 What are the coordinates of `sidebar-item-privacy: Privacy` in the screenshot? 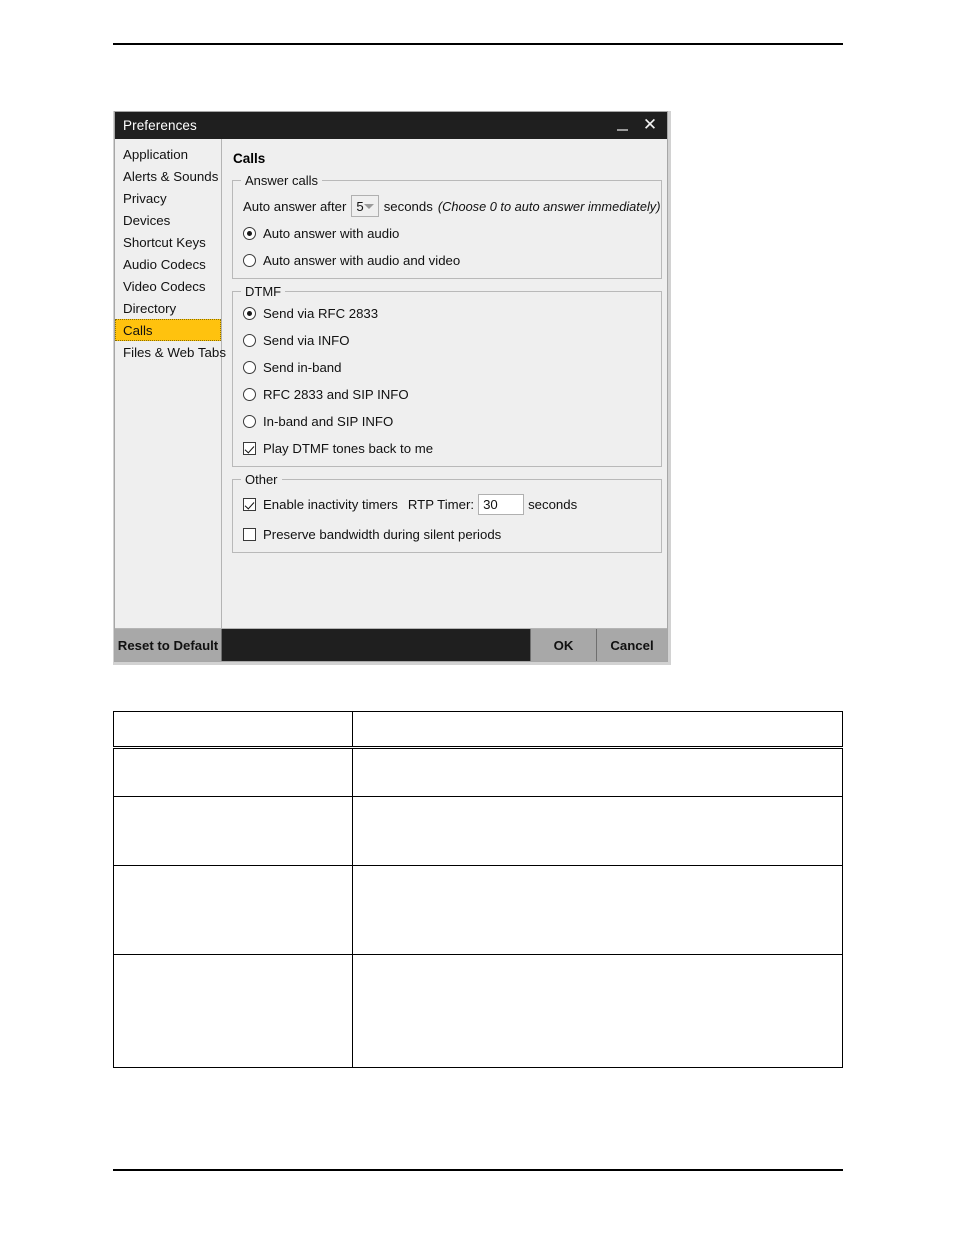 It's located at (168, 198).